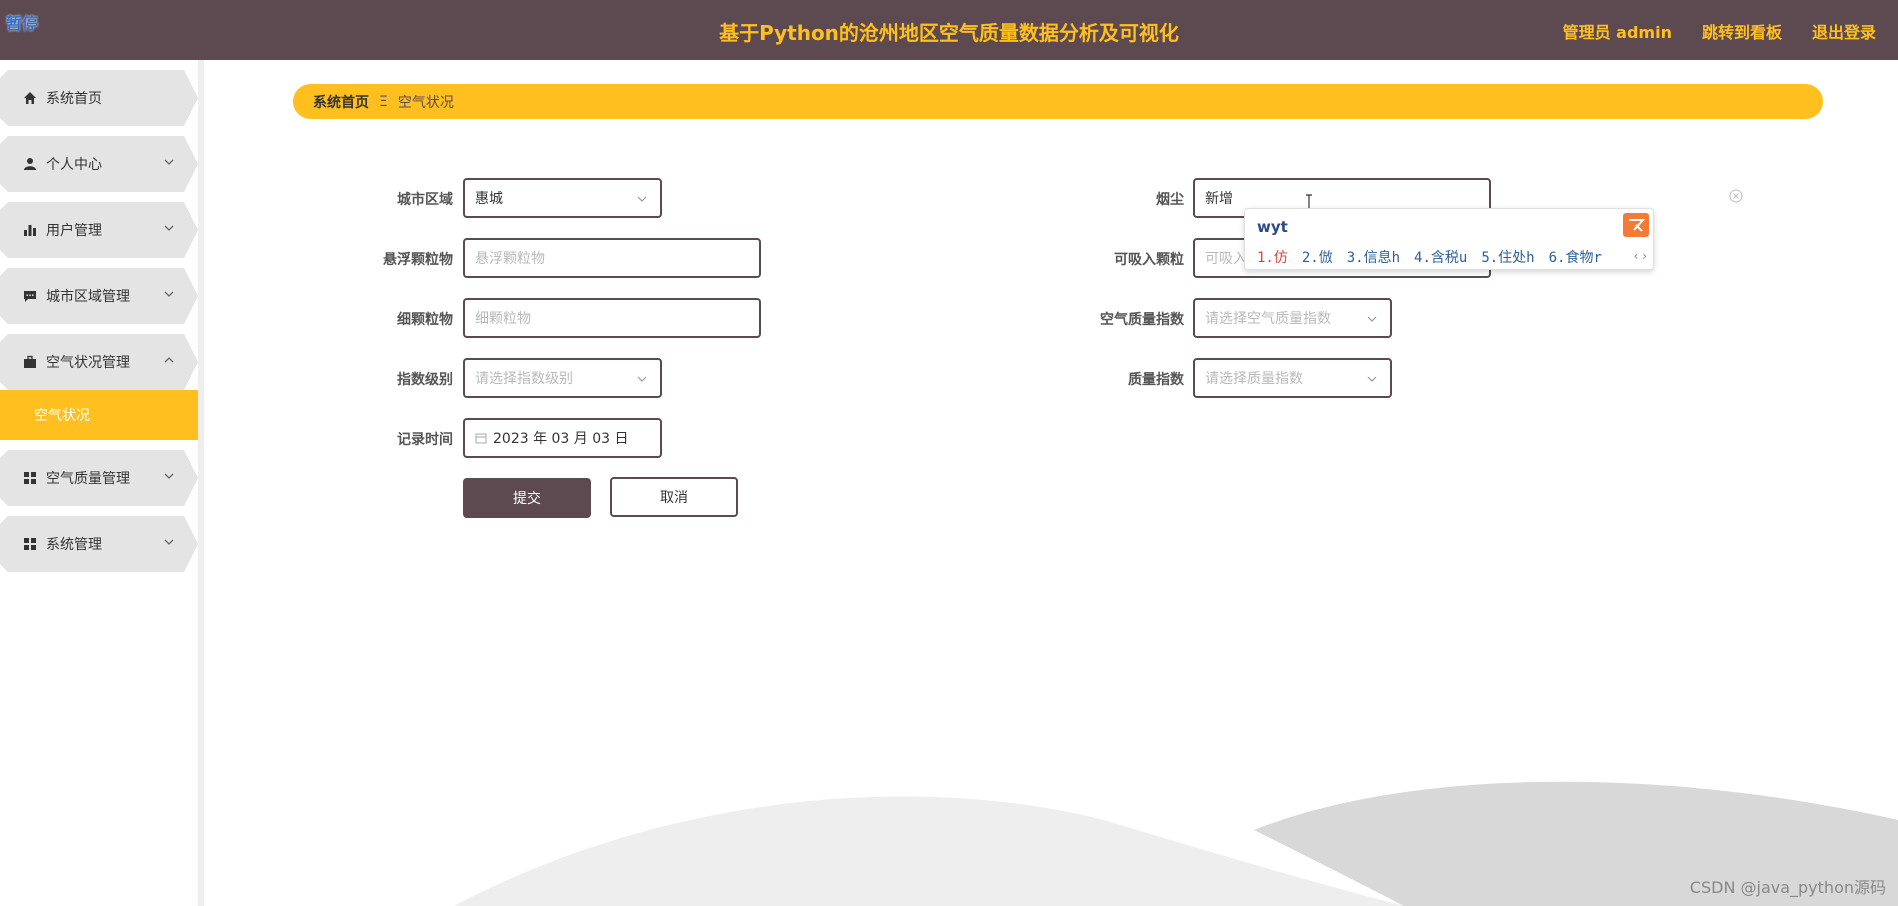 This screenshot has height=906, width=1898. Describe the element at coordinates (1449, 239) in the screenshot. I see `ime-candidate-popup: wyt 1.仿 2.倣 3.信息h 4.含税u 5.住处h 6.食物r ‹ ›` at that location.